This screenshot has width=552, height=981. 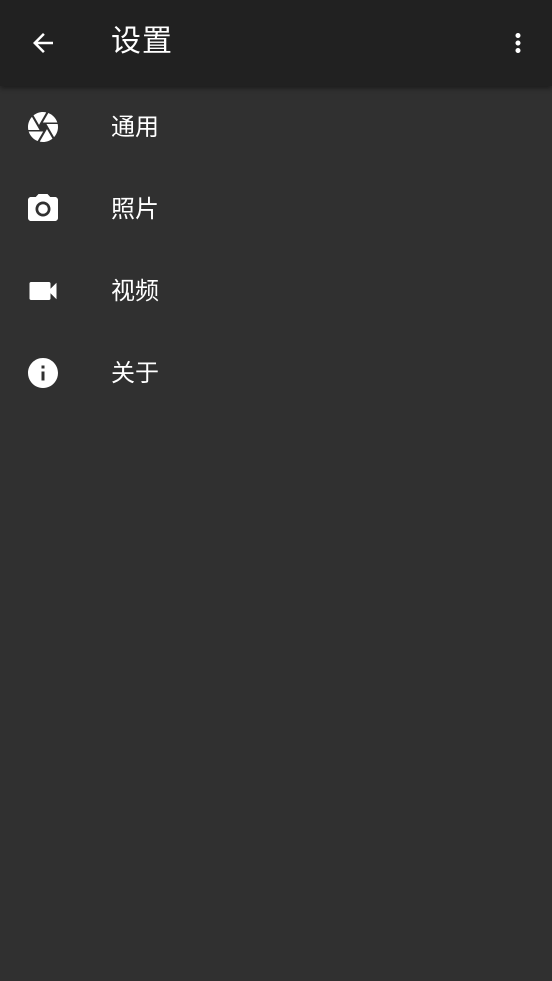 What do you see at coordinates (276, 127) in the screenshot?
I see `settings-item-general: 通用` at bounding box center [276, 127].